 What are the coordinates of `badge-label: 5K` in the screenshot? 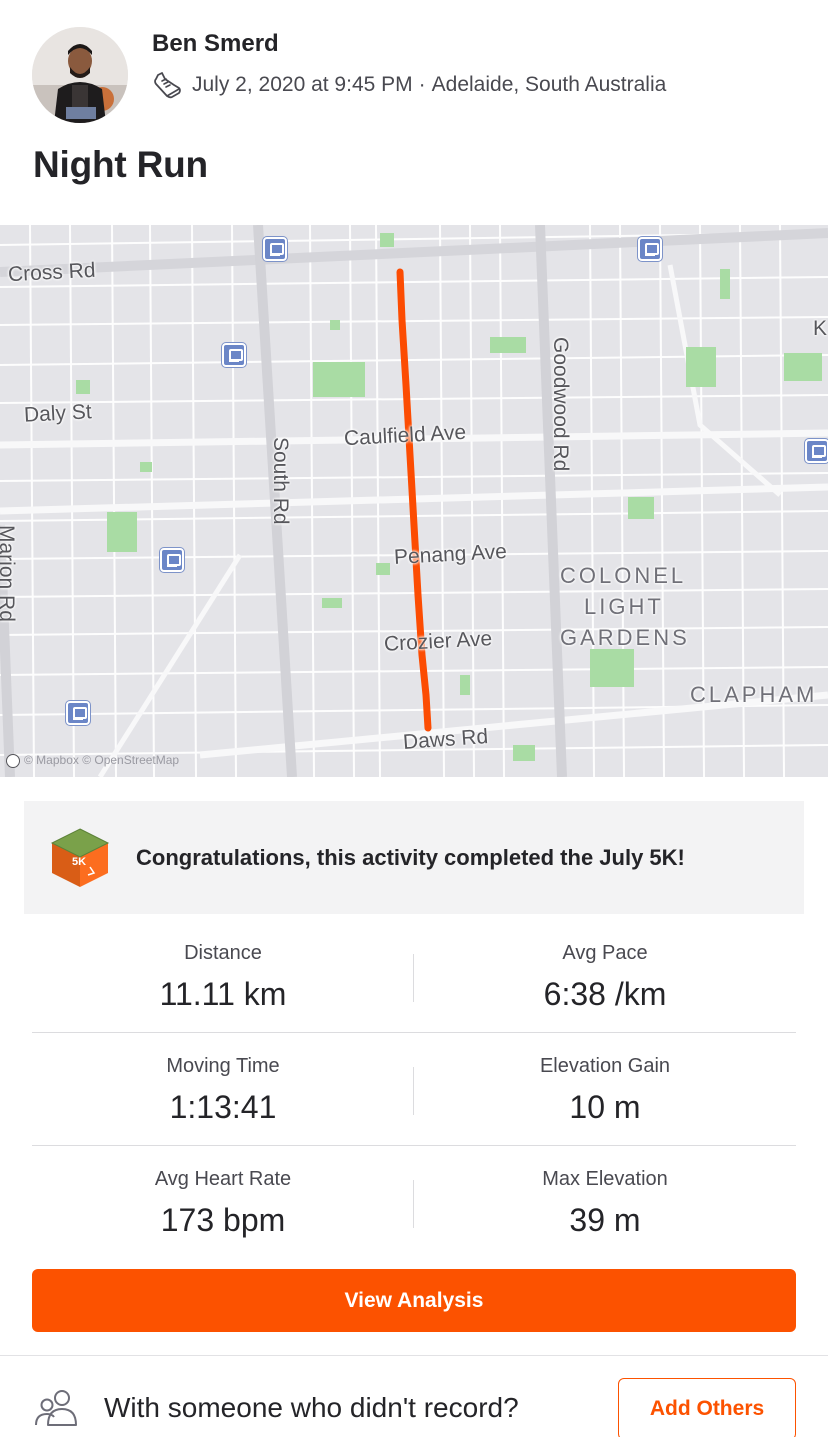 It's located at (79, 862).